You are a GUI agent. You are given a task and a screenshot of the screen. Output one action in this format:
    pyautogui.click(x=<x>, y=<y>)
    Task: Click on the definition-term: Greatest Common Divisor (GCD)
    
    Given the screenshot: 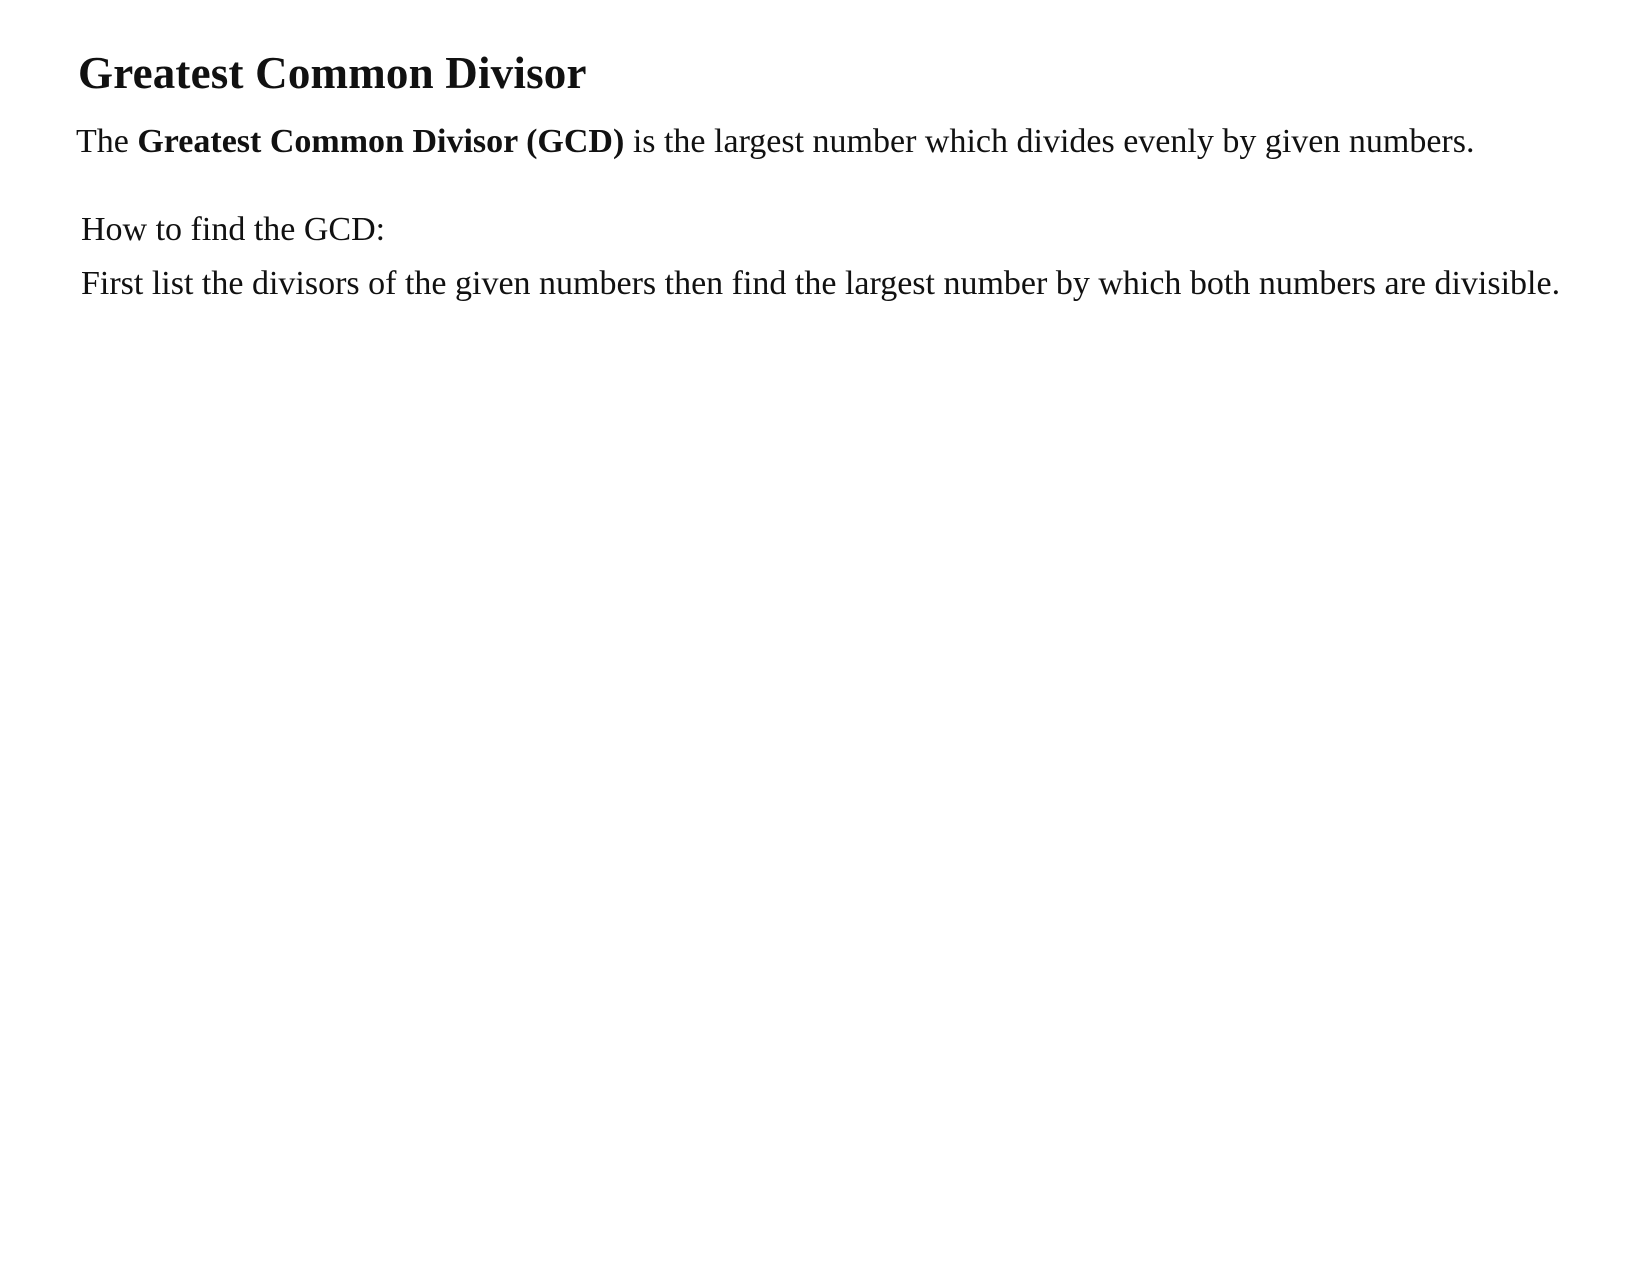 What is the action you would take?
    pyautogui.click(x=381, y=141)
    